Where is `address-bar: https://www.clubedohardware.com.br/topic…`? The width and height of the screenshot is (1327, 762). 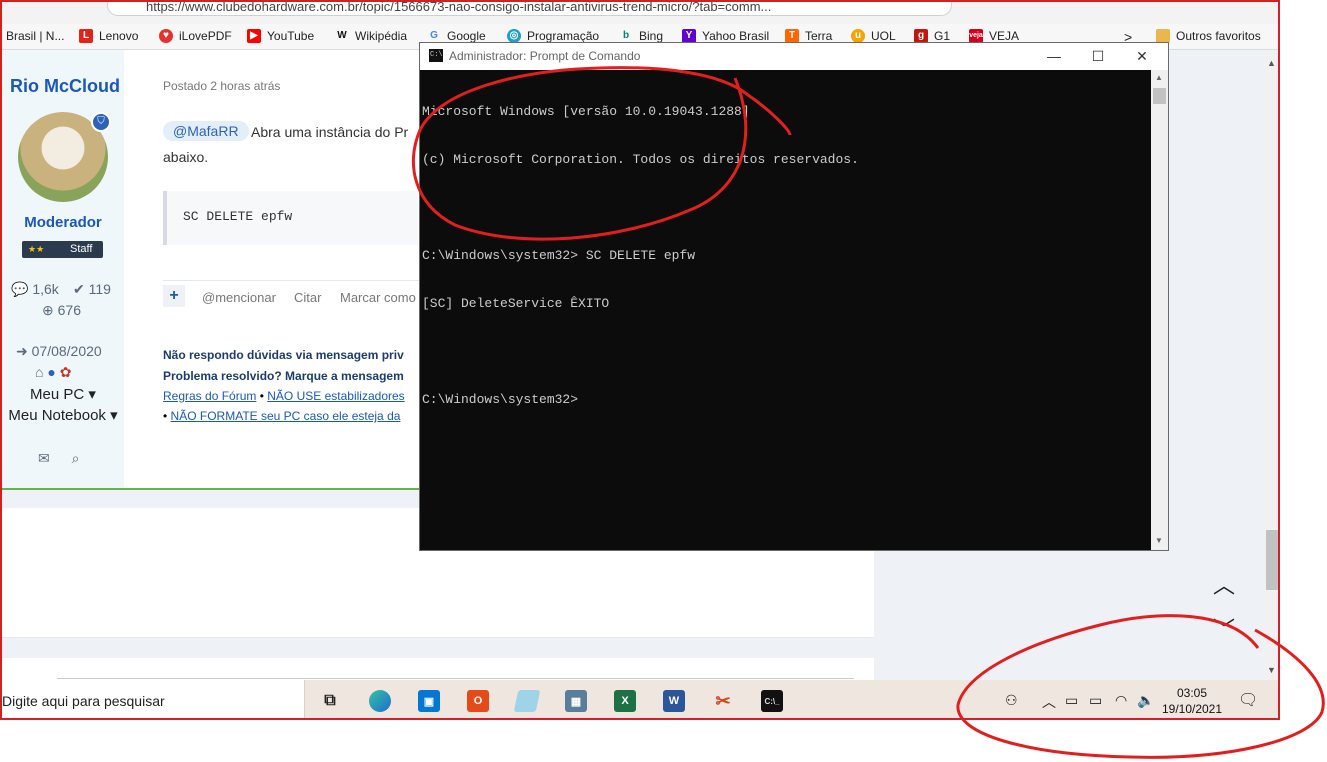 address-bar: https://www.clubedohardware.com.br/topic… is located at coordinates (529, 9).